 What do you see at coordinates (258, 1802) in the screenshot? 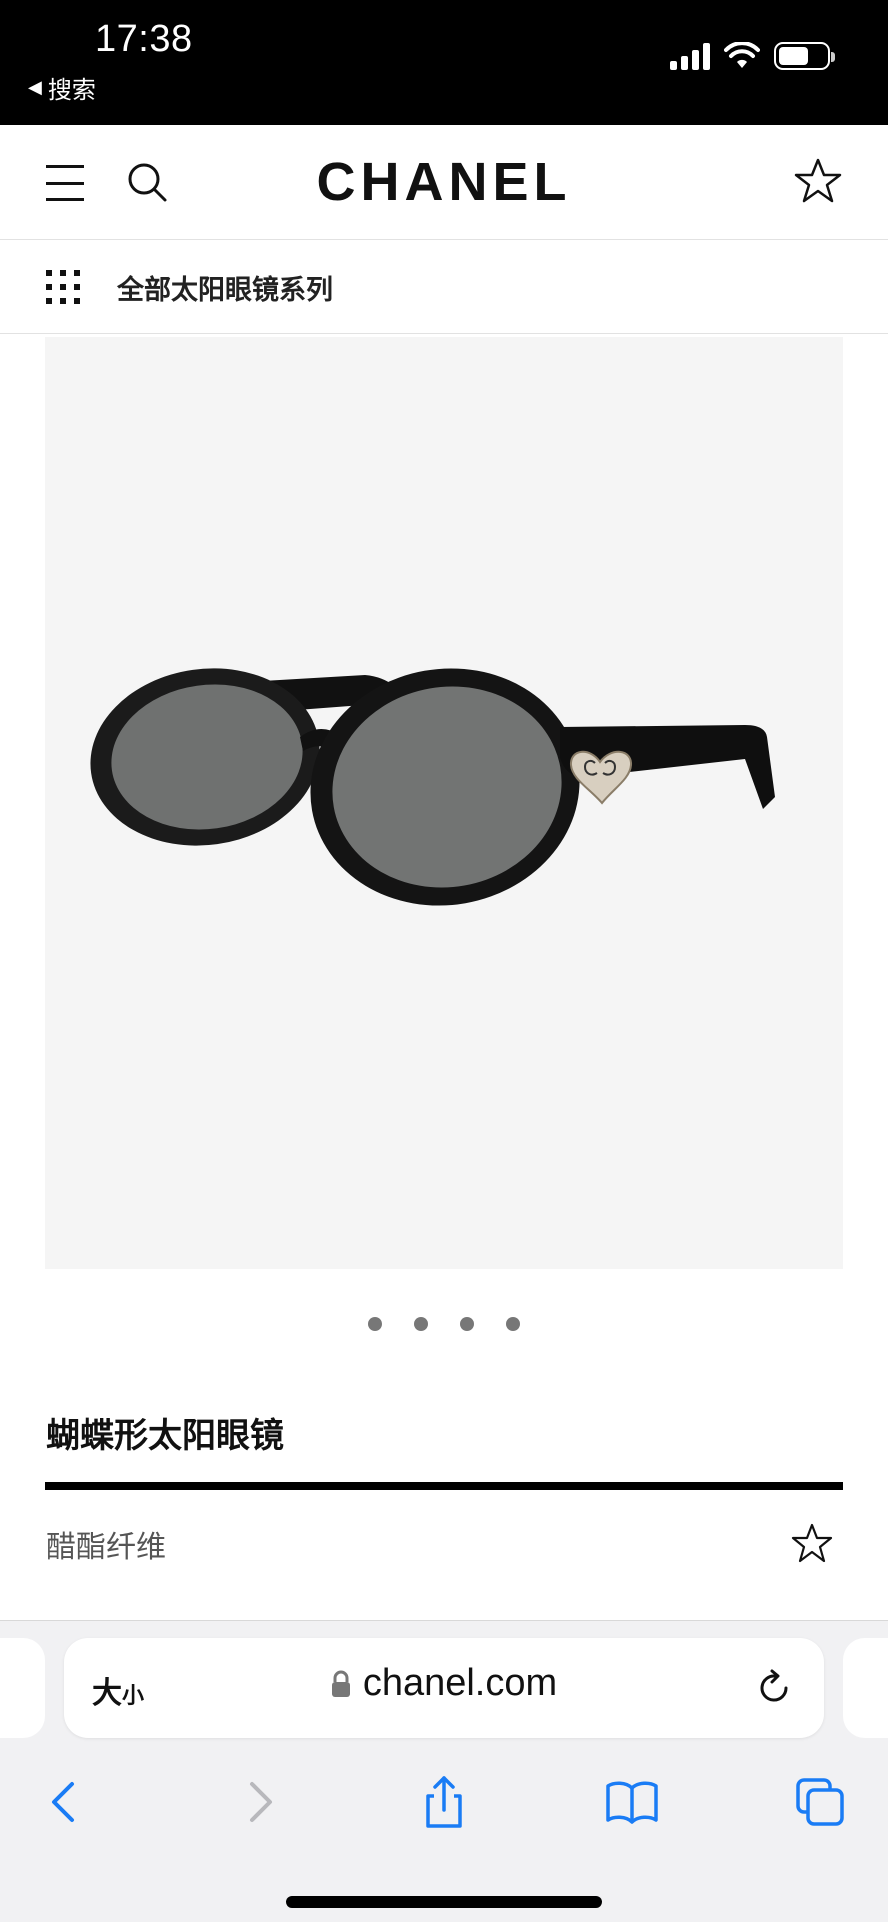
I see `forward-icon` at bounding box center [258, 1802].